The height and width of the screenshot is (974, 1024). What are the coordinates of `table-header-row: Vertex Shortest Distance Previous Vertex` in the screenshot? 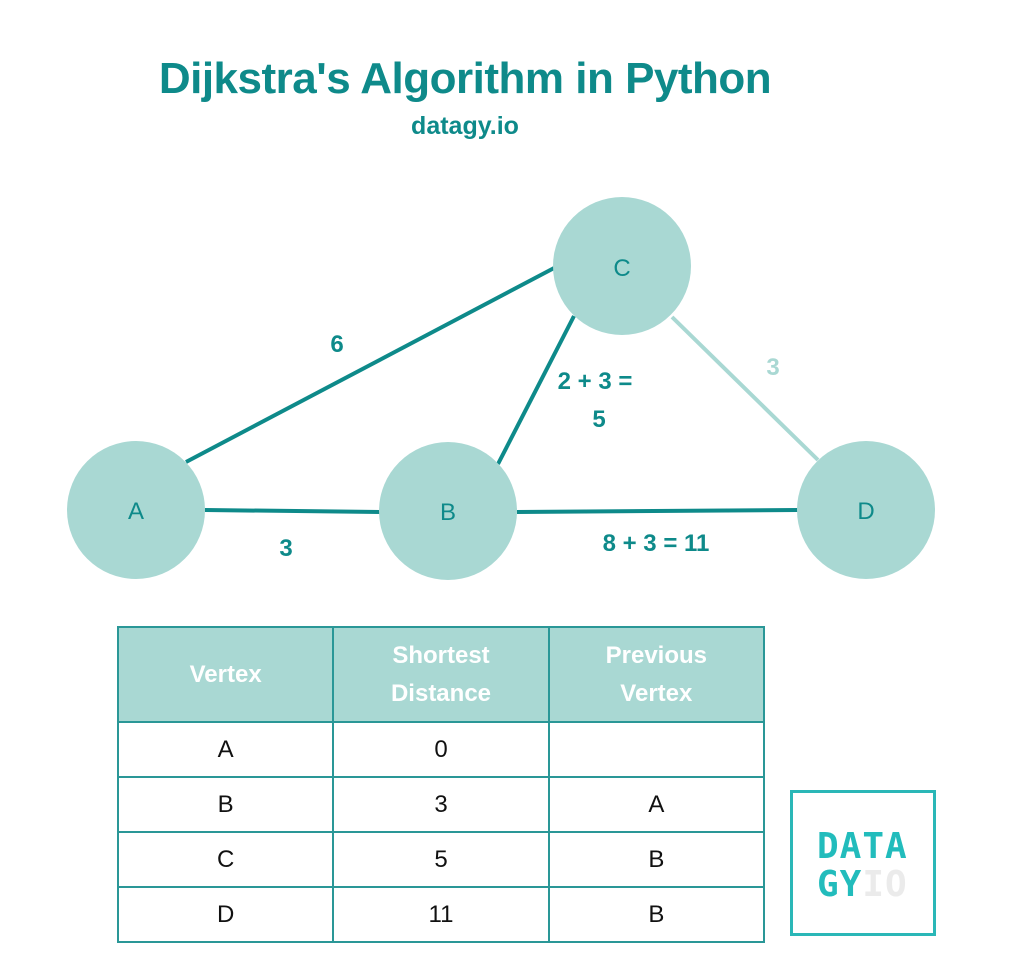 It's located at (441, 674).